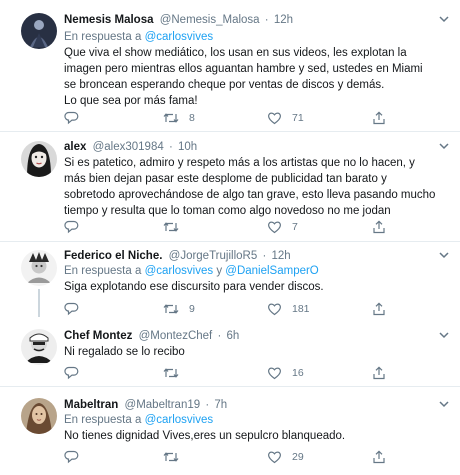 This screenshot has height=475, width=460. I want to click on retweet-button: 8, so click(179, 118).